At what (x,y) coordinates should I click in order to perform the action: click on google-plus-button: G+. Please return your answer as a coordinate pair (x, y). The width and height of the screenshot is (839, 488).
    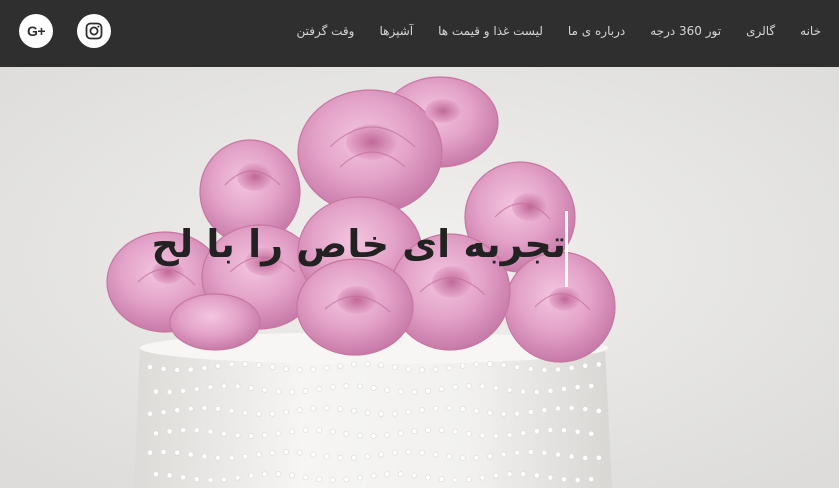
    Looking at the image, I should click on (36, 31).